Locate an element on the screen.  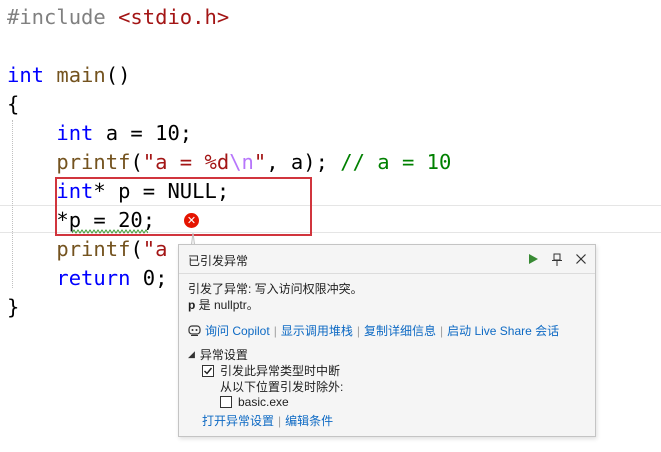
code-line-5: int a = 10; is located at coordinates (99, 133).